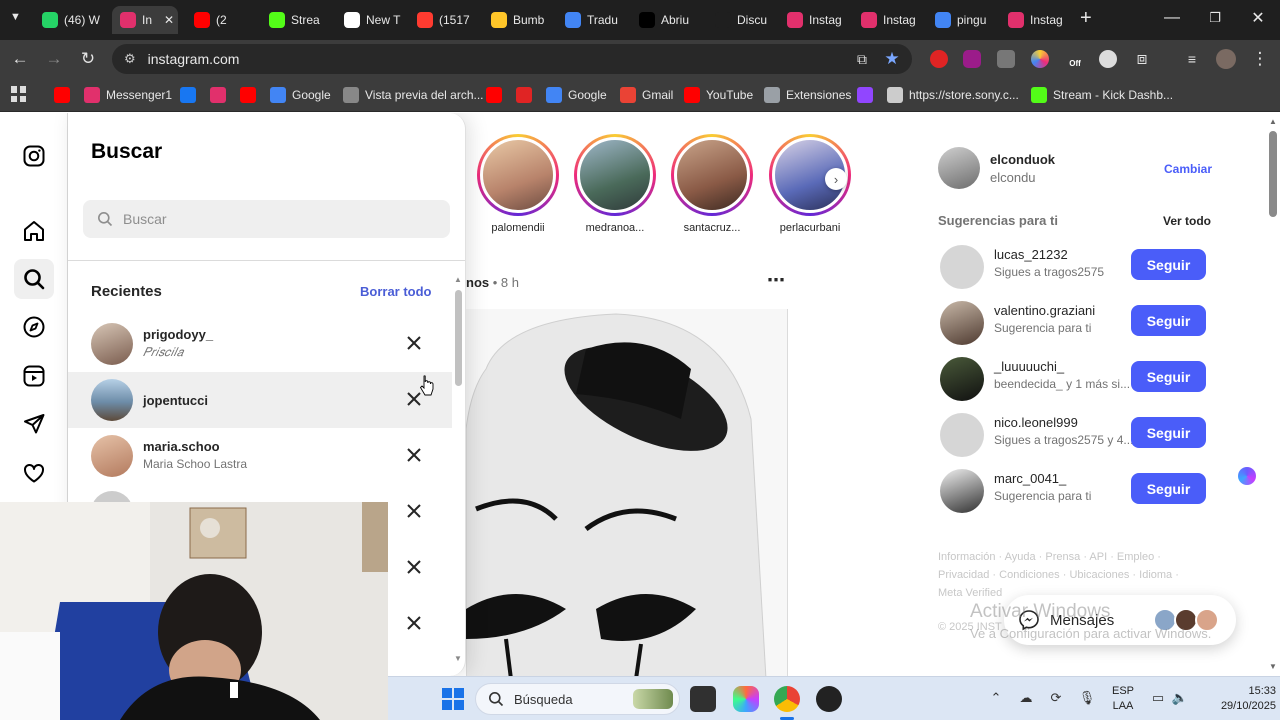  I want to click on close-window-button: ✕, so click(1258, 18).